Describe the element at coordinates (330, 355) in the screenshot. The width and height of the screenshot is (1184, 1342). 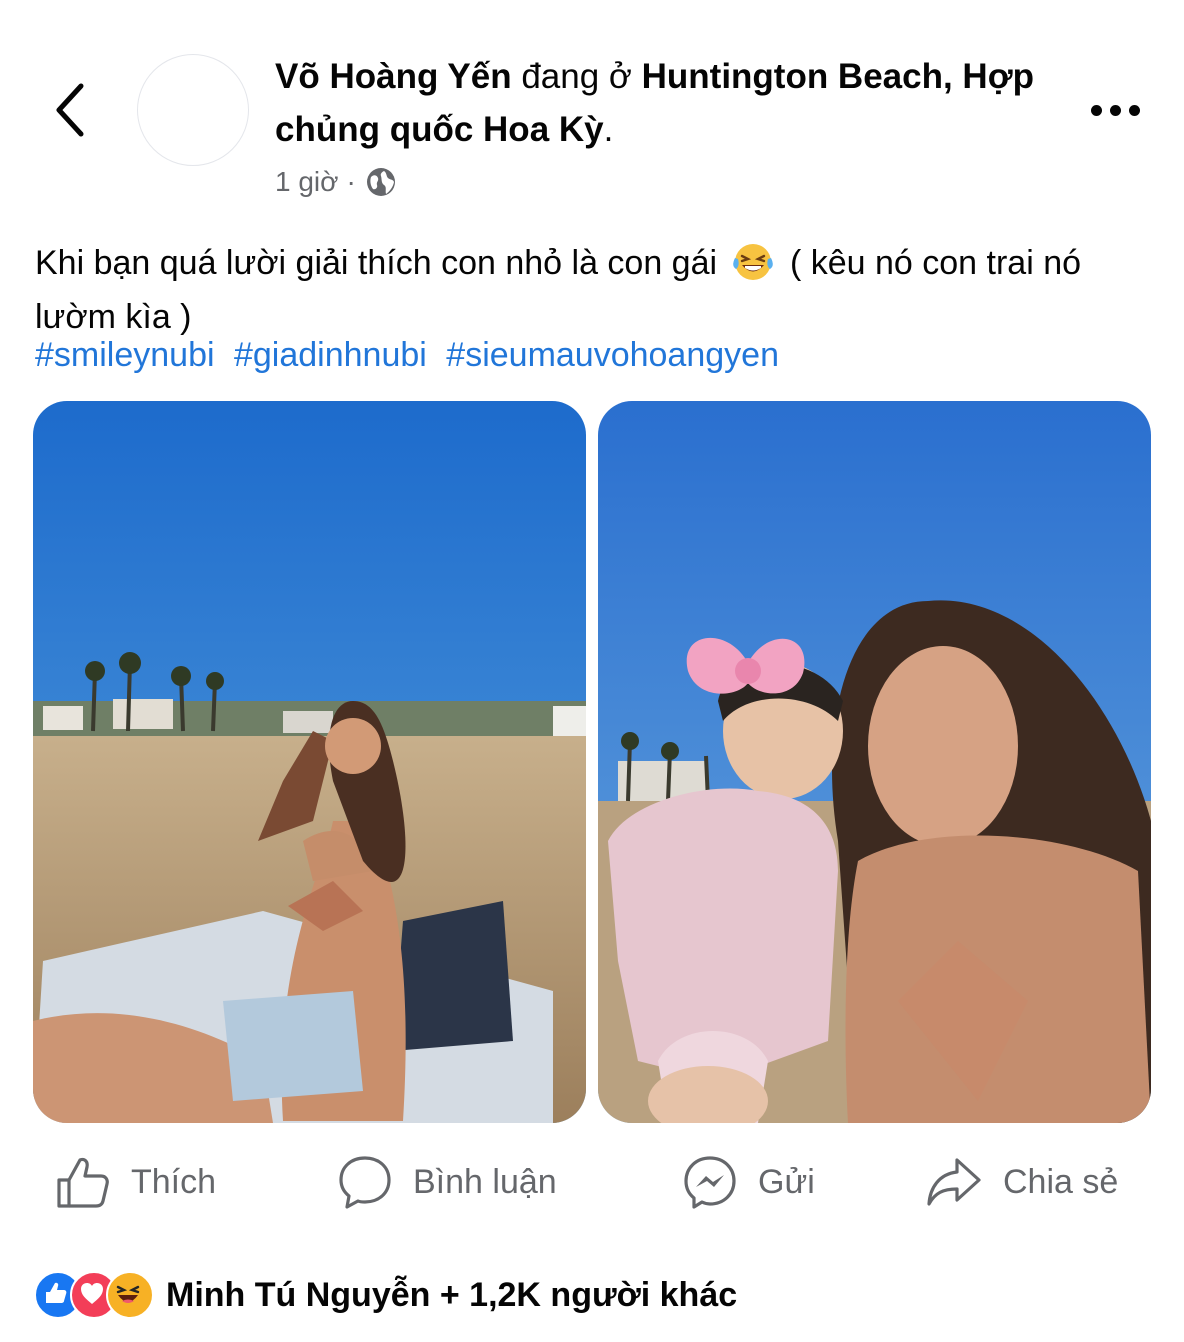
I see `hashtag-link: #giadinhnubi` at that location.